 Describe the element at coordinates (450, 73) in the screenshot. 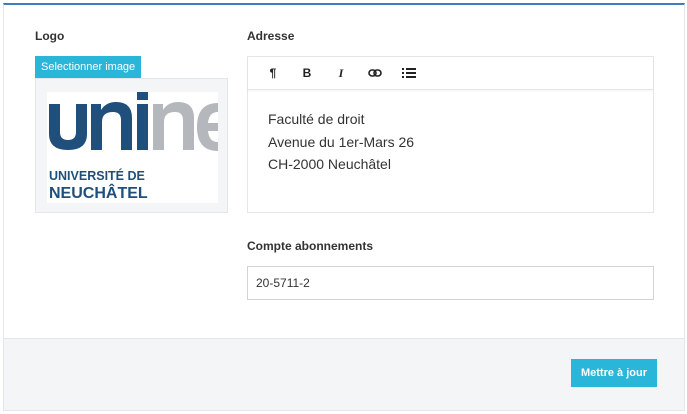

I see `editor-toolbar: ¶ B I` at that location.